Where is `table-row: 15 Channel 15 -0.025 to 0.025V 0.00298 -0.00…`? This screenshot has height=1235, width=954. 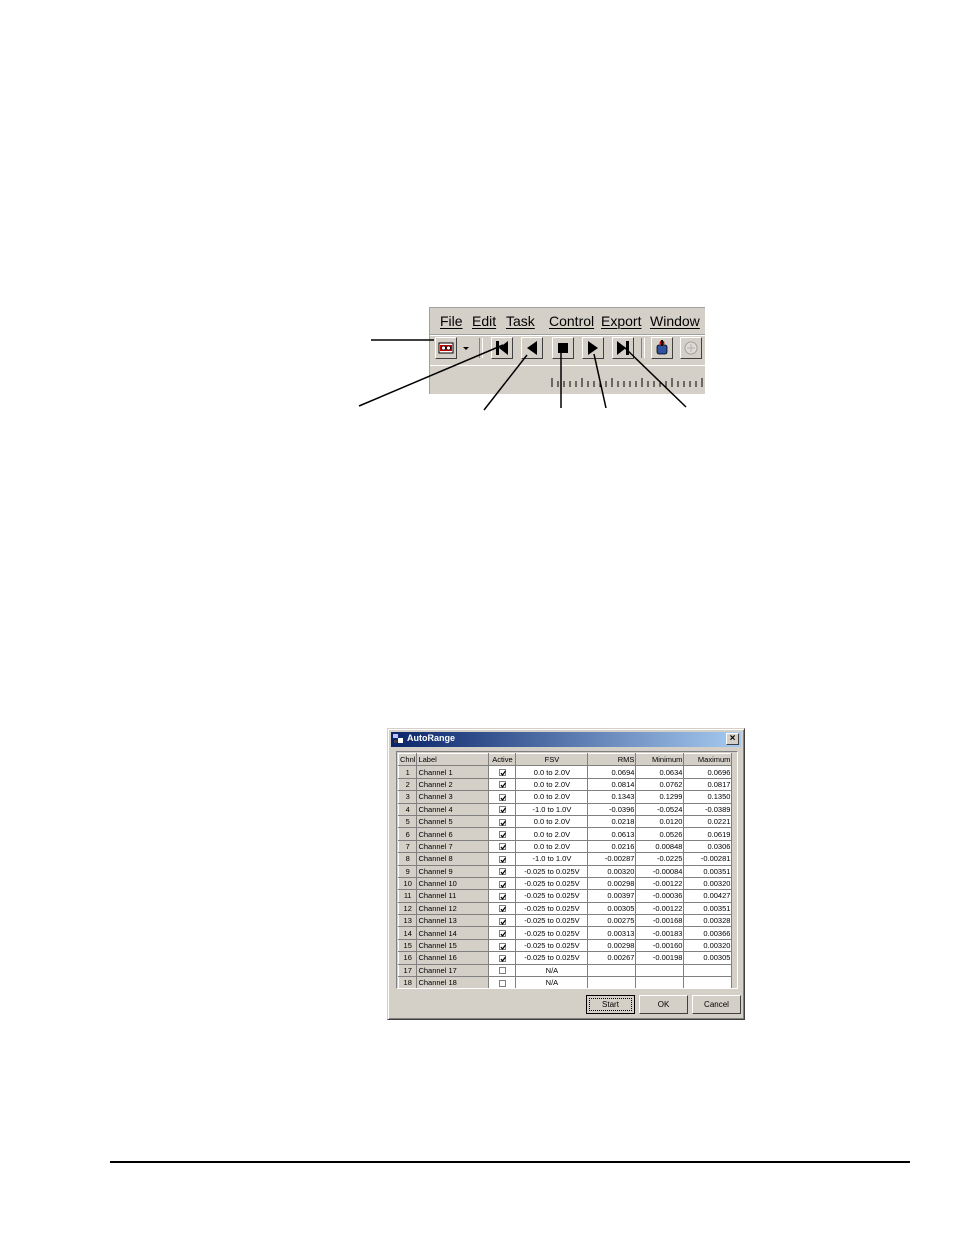 table-row: 15 Channel 15 -0.025 to 0.025V 0.00298 -0.00… is located at coordinates (565, 945).